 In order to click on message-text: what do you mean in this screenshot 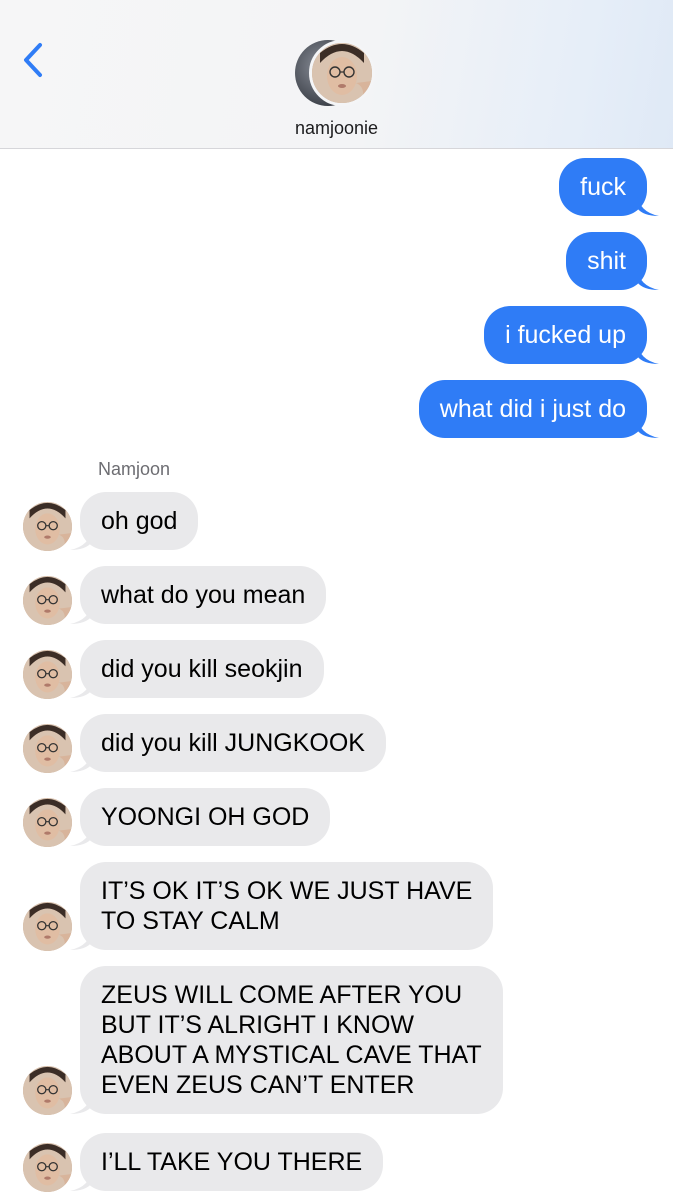, I will do `click(203, 595)`.